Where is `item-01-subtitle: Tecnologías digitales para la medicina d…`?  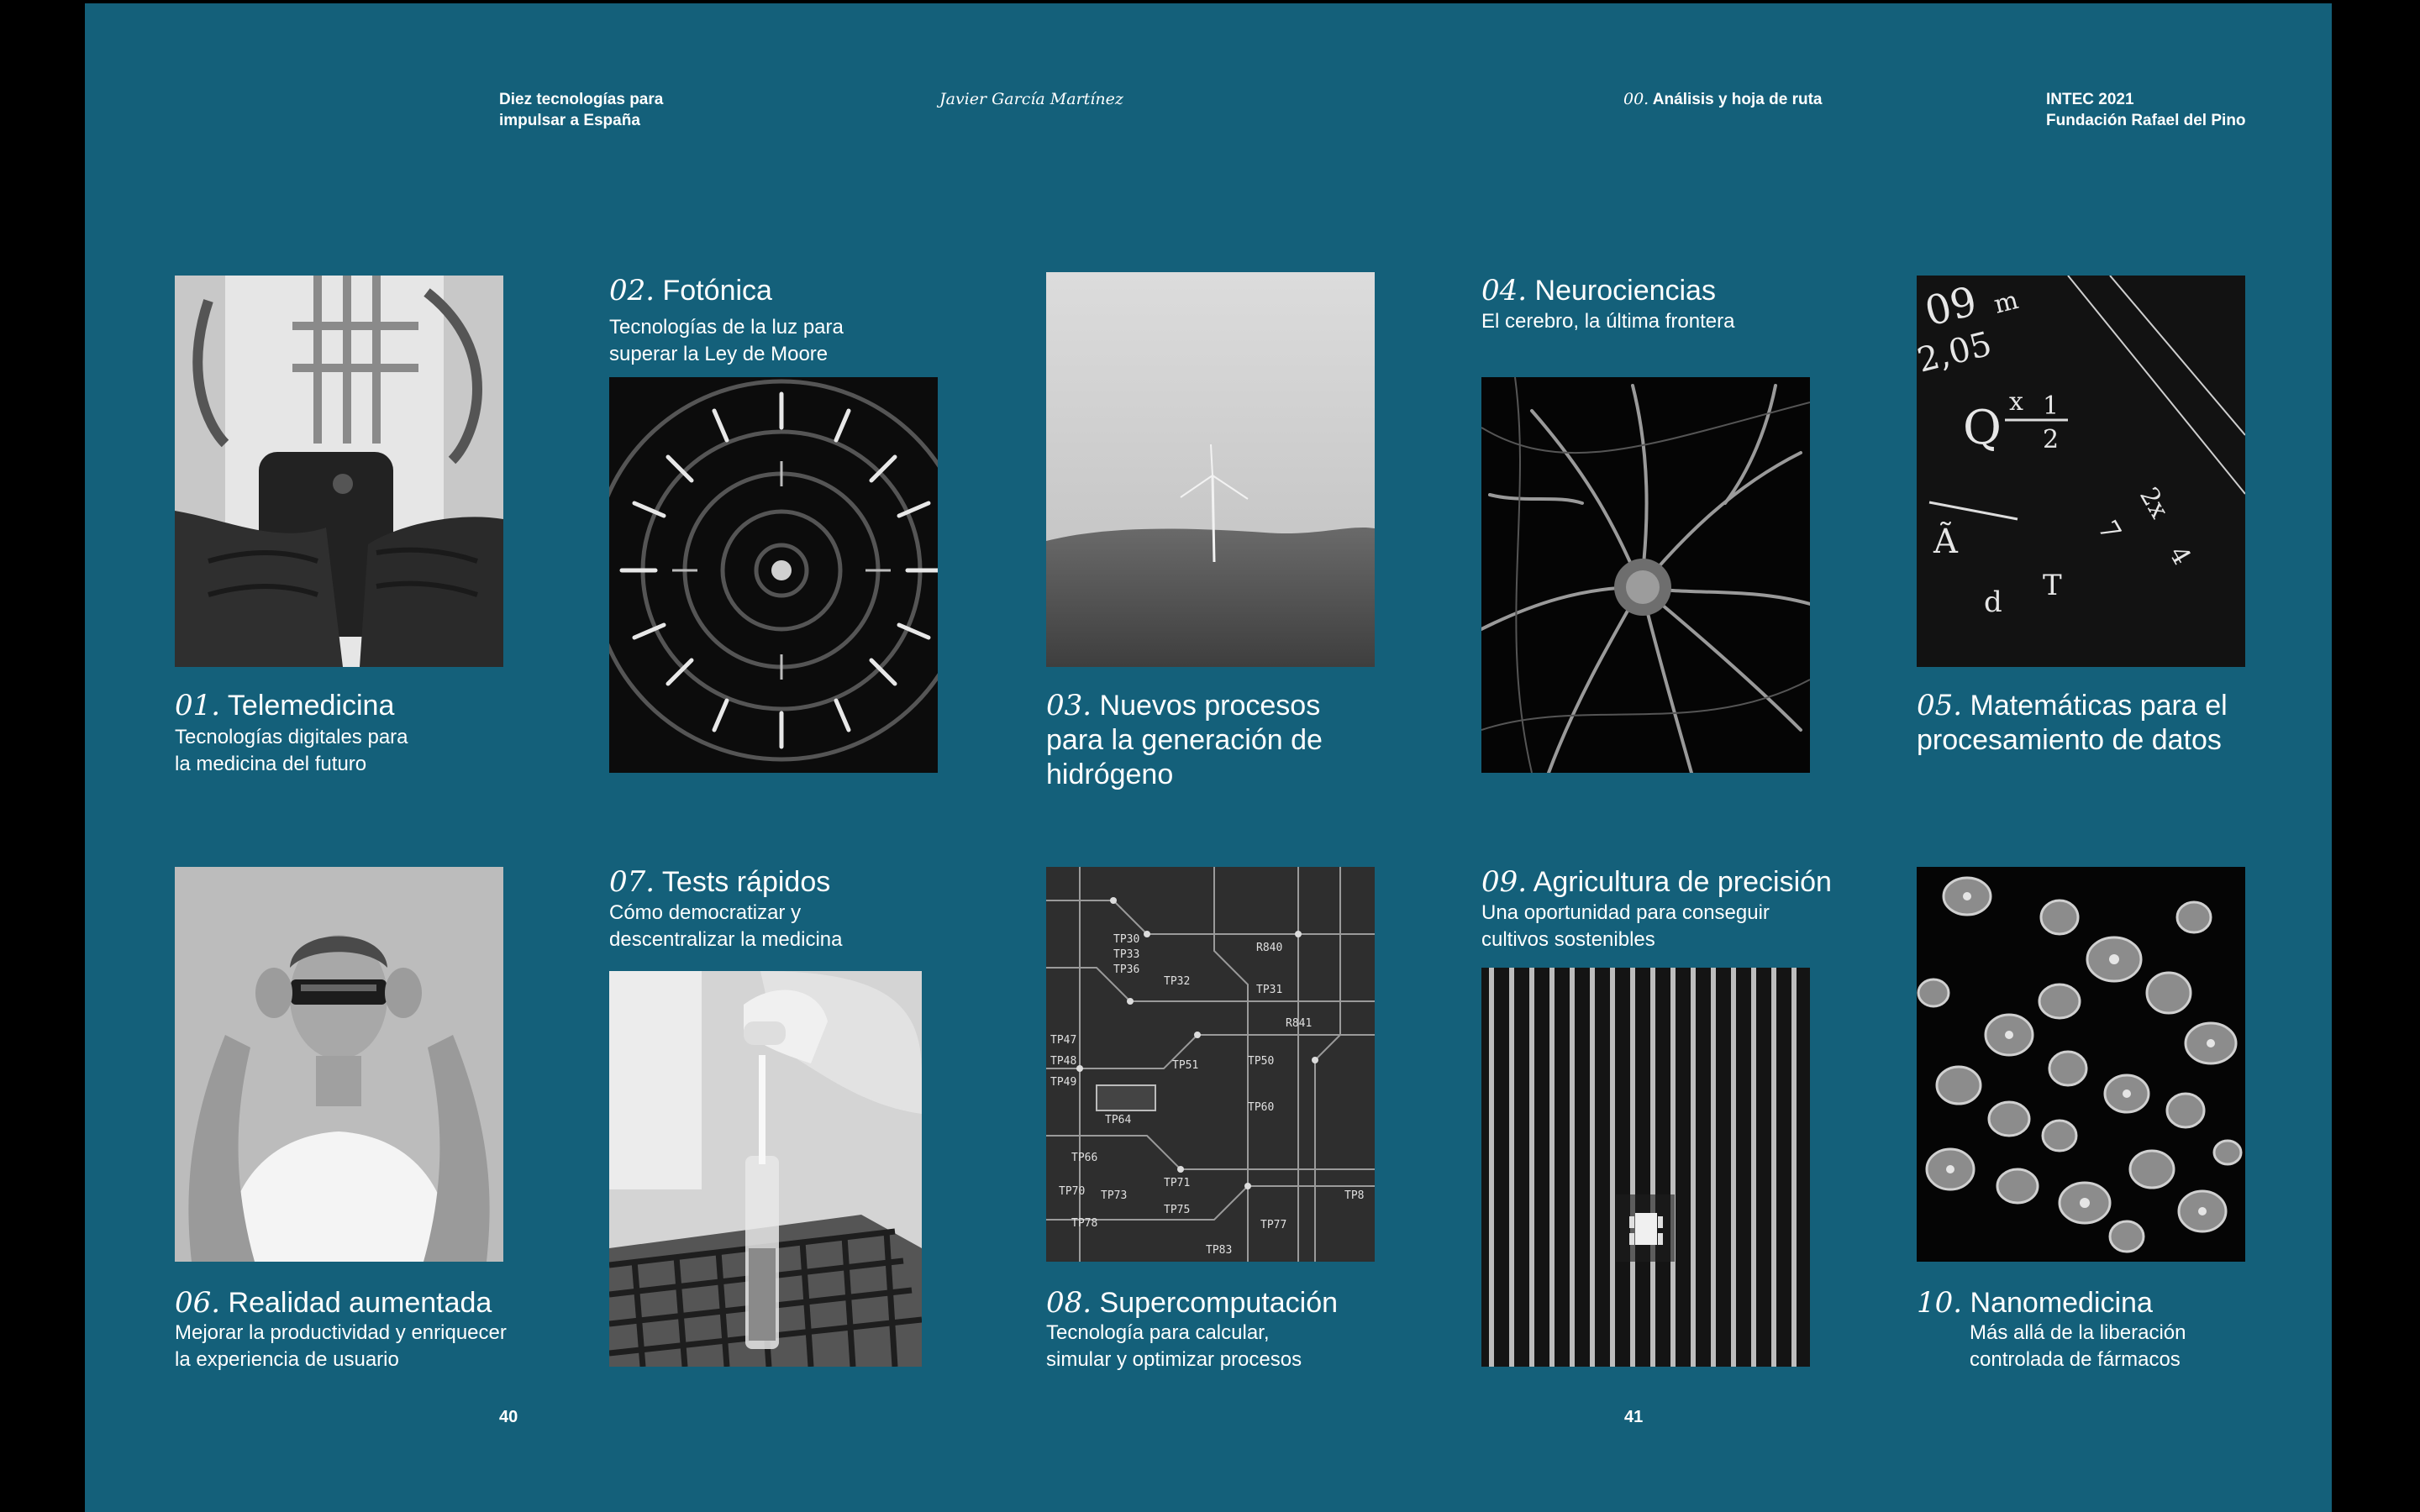
item-01-subtitle: Tecnologías digitales para la medicina d… is located at coordinates (291, 751).